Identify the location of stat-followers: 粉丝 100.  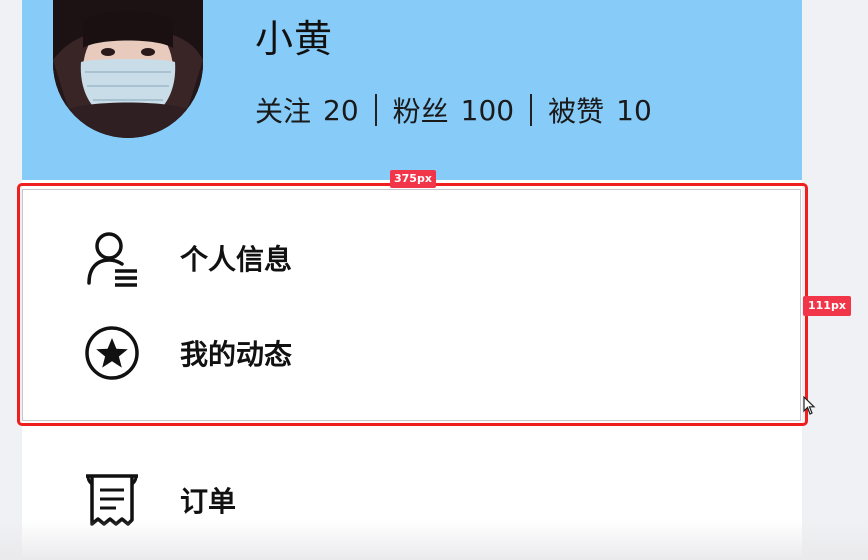
(453, 110).